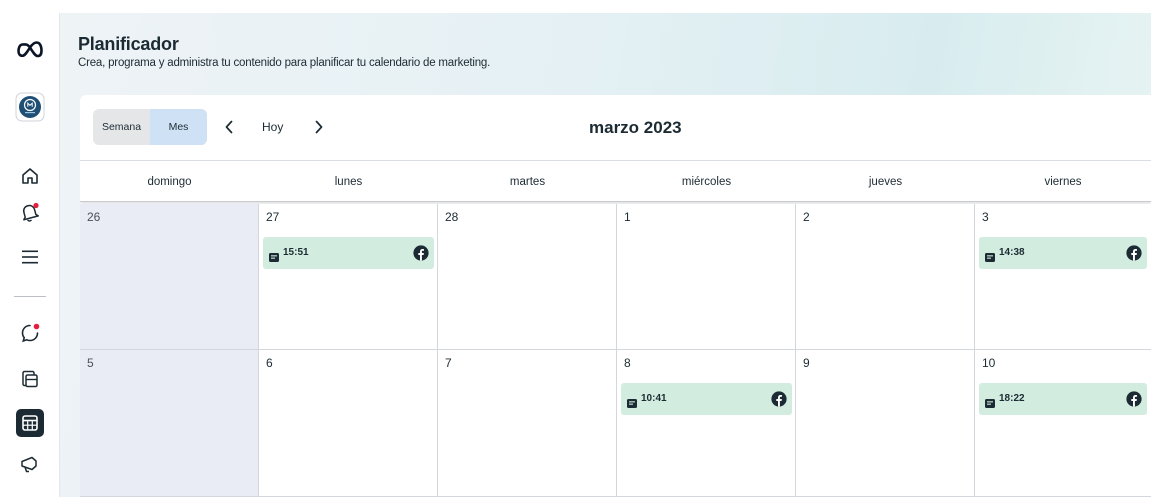  I want to click on day-number: 3, so click(985, 217).